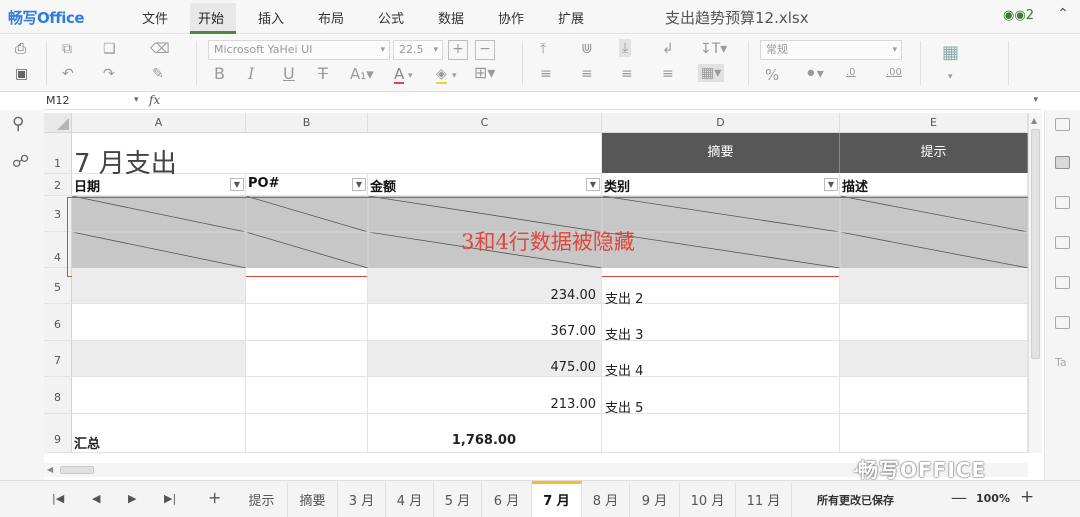  Describe the element at coordinates (155, 17) in the screenshot. I see `menu-file: 文件` at that location.